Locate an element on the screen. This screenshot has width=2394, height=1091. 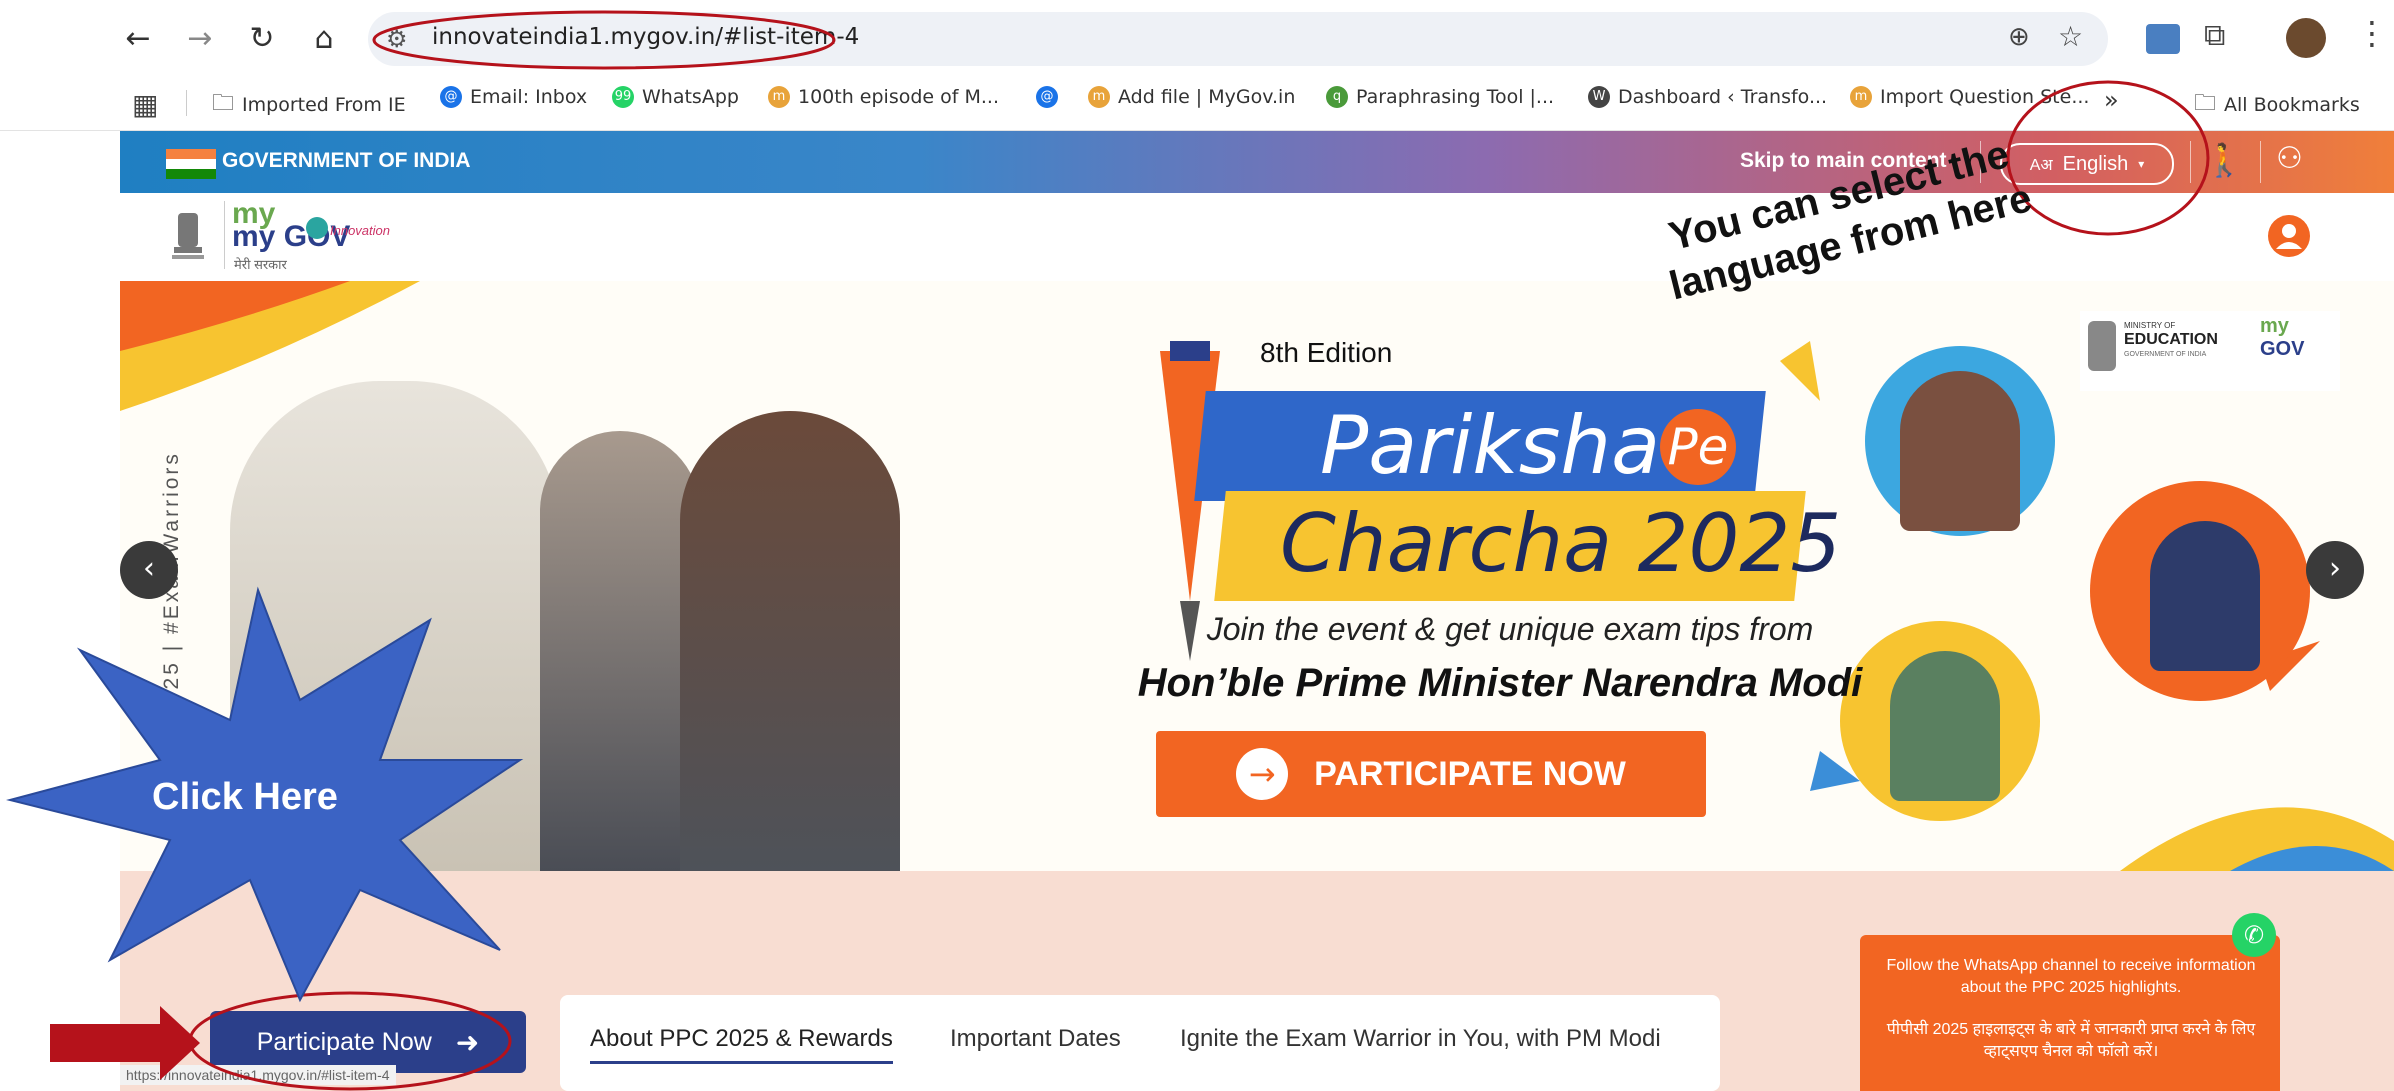
back-arrow-icon: ← is located at coordinates (138, 38).